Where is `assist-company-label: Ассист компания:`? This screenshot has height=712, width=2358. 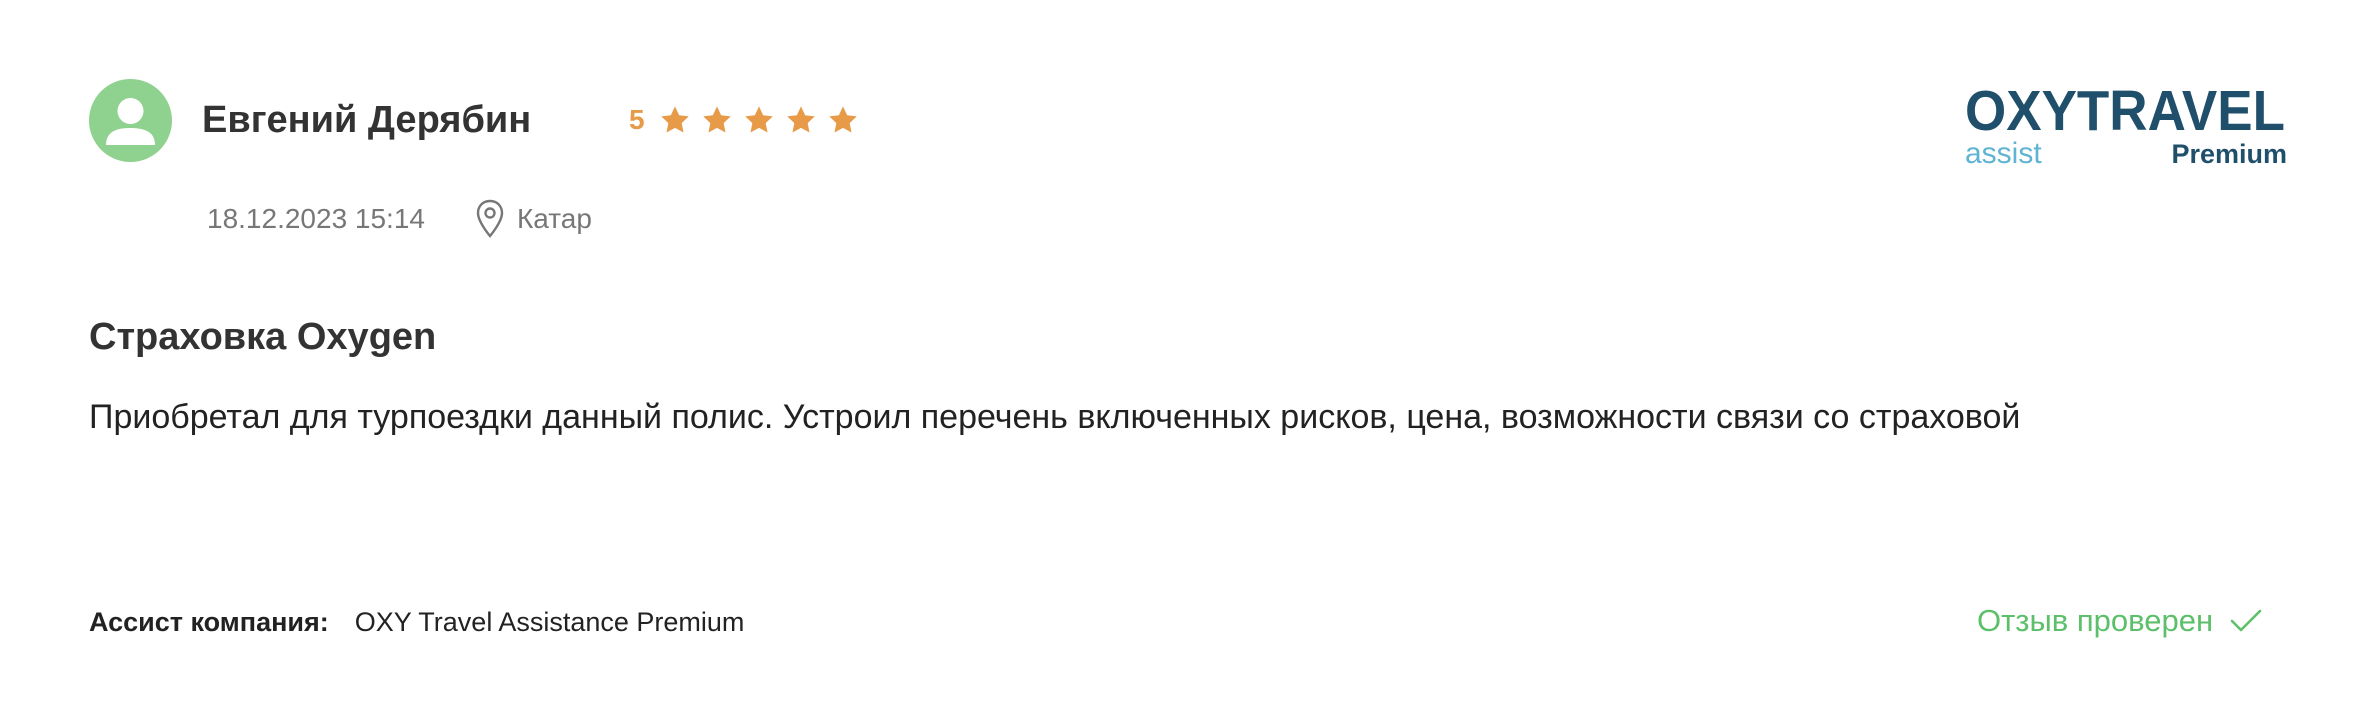 assist-company-label: Ассист компания: is located at coordinates (209, 621).